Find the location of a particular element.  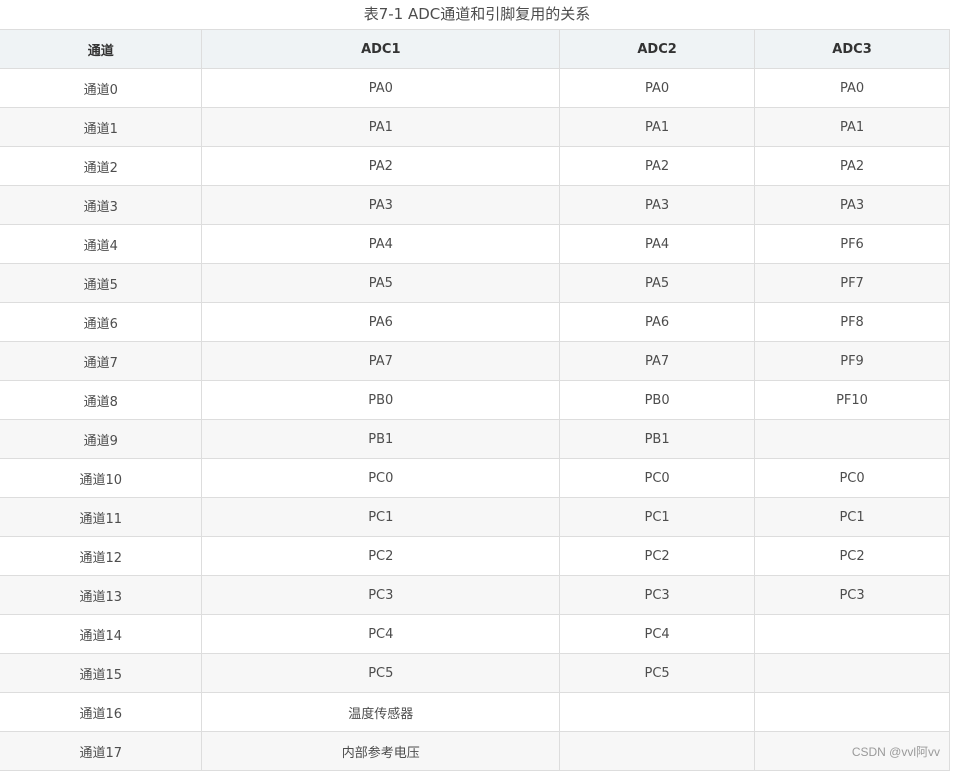

adc1-cell: PA0 is located at coordinates (381, 88).